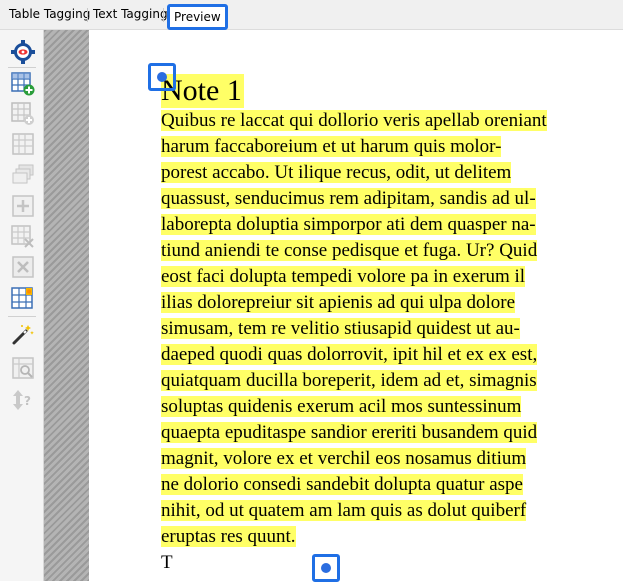 This screenshot has width=623, height=582. I want to click on tag-toolbar: ?, so click(22, 305).